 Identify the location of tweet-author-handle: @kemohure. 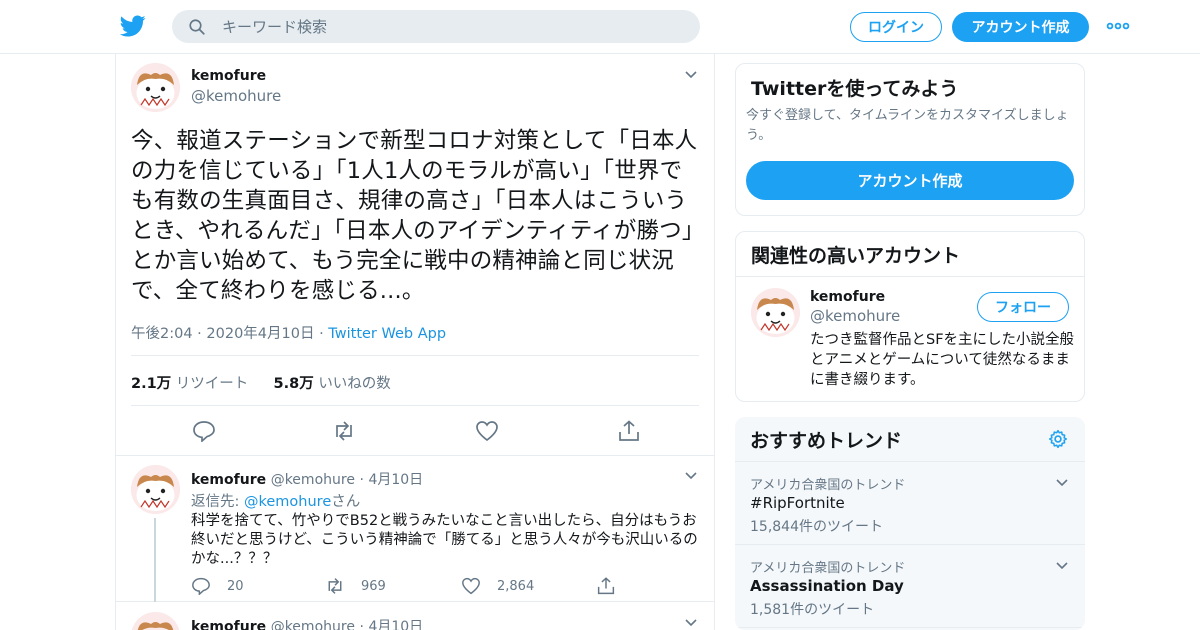
(236, 96).